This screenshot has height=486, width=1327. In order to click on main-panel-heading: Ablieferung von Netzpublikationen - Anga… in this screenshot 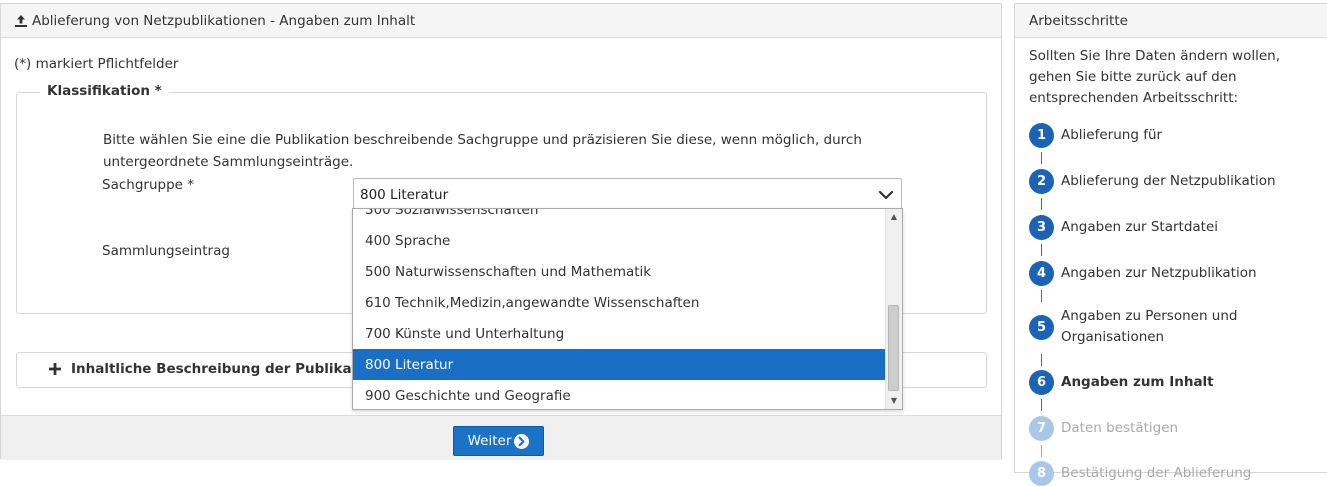, I will do `click(501, 21)`.